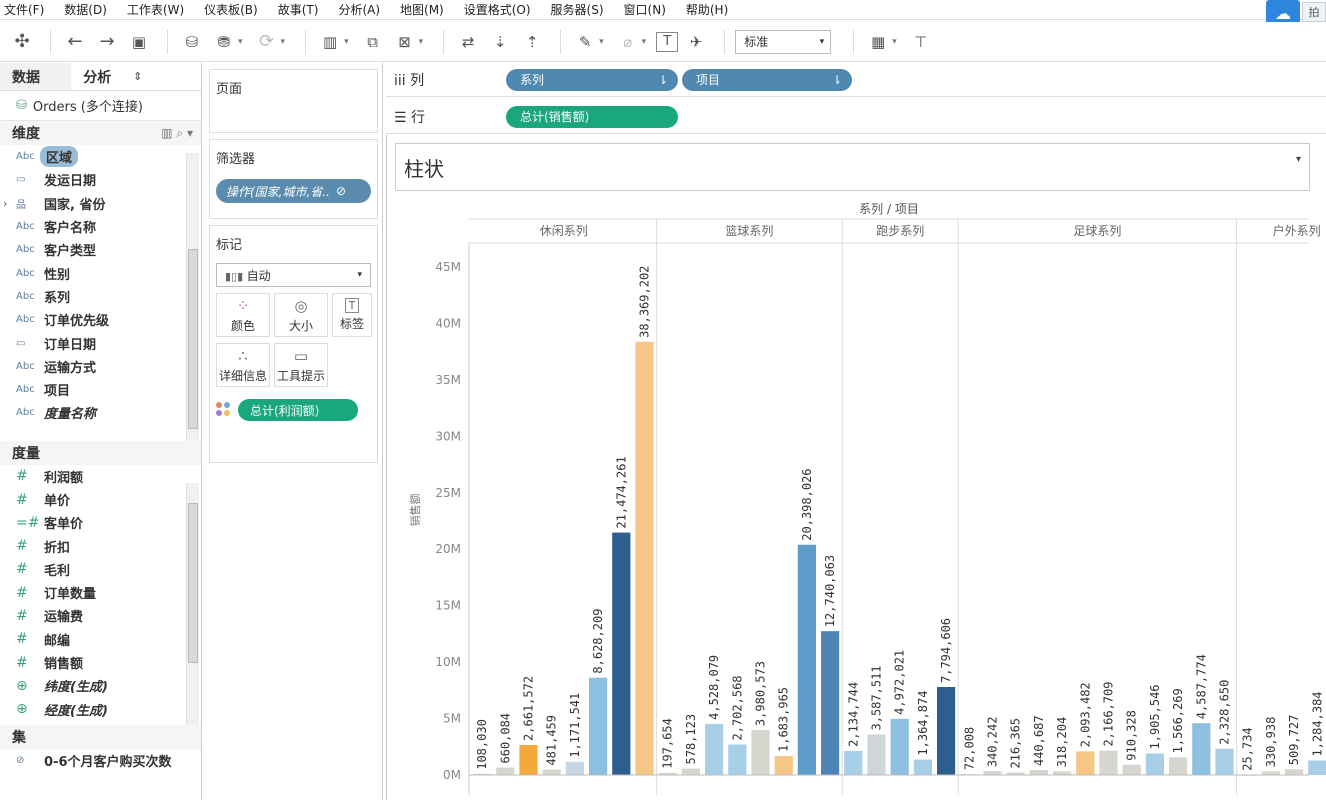 This screenshot has width=1326, height=800. I want to click on text-label-icon: T, so click(667, 41).